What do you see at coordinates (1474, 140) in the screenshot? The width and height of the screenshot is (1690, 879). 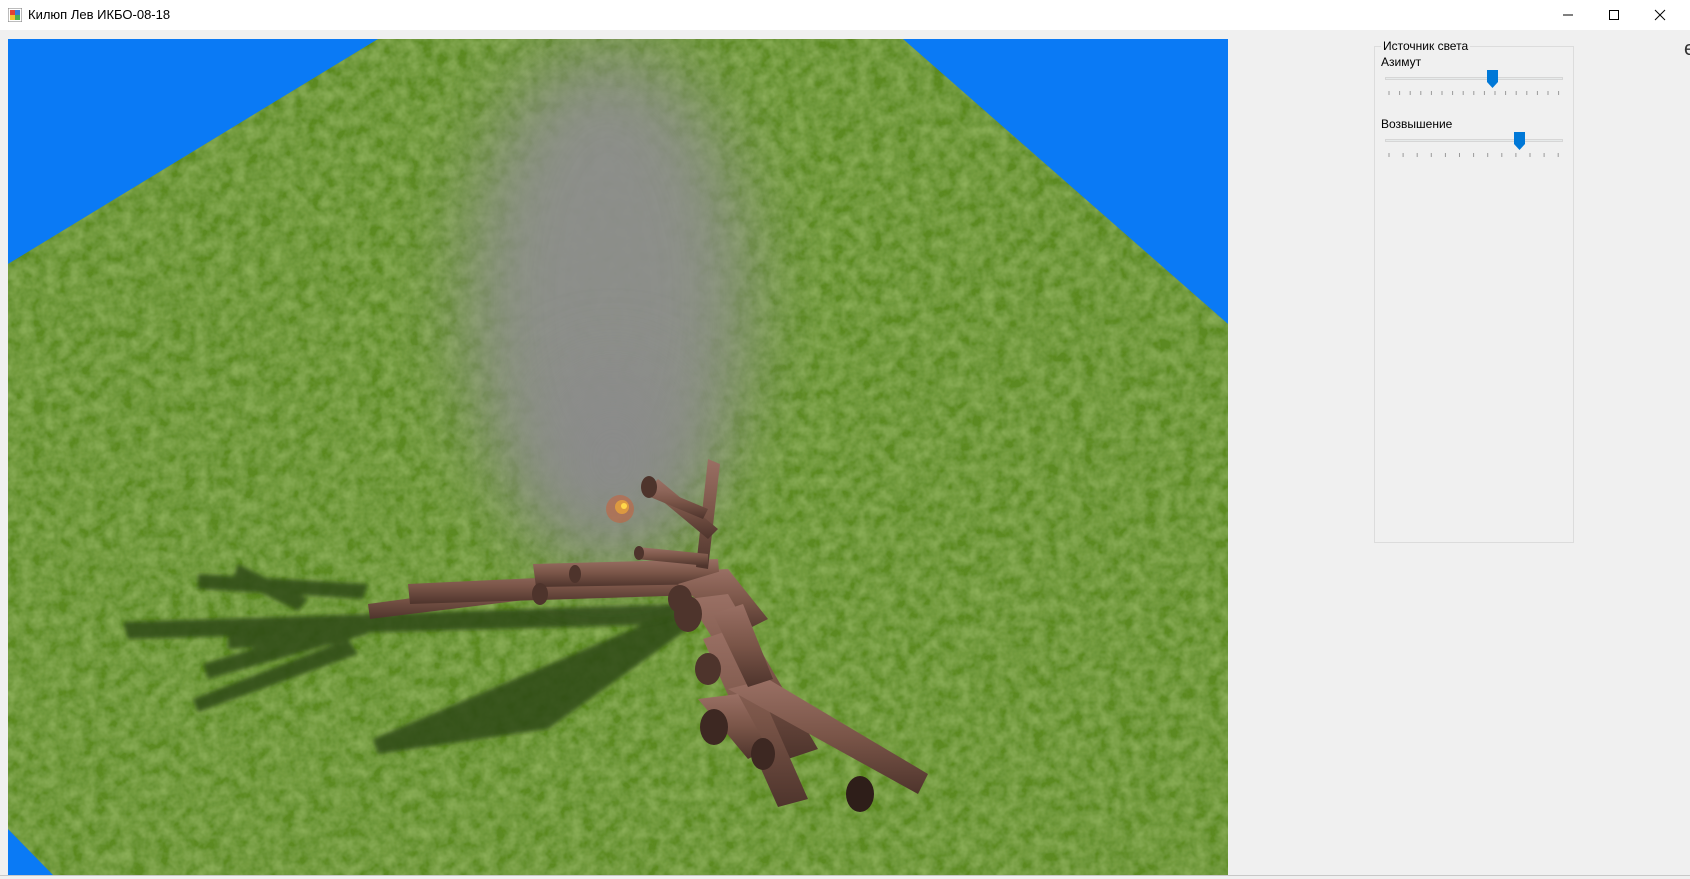 I see `elevation-slider-track` at bounding box center [1474, 140].